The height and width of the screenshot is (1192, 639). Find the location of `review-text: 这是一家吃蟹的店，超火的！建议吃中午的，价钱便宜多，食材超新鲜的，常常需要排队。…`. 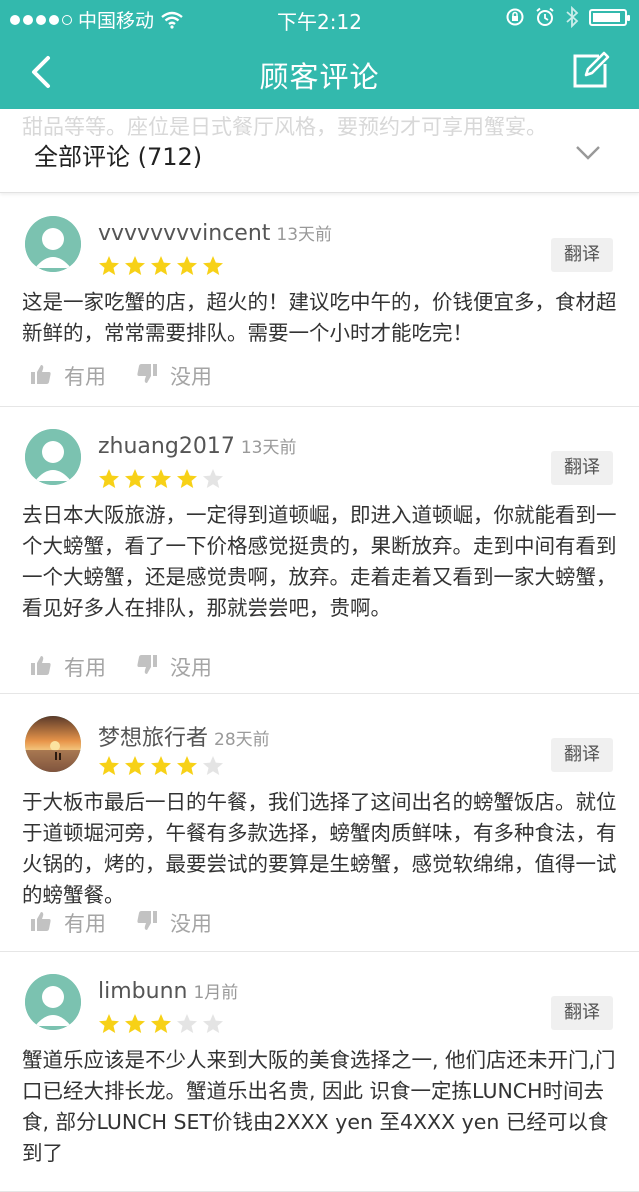

review-text: 这是一家吃蟹的店，超火的！建议吃中午的，价钱便宜多，食材超新鲜的，常常需要排队。… is located at coordinates (319, 317).